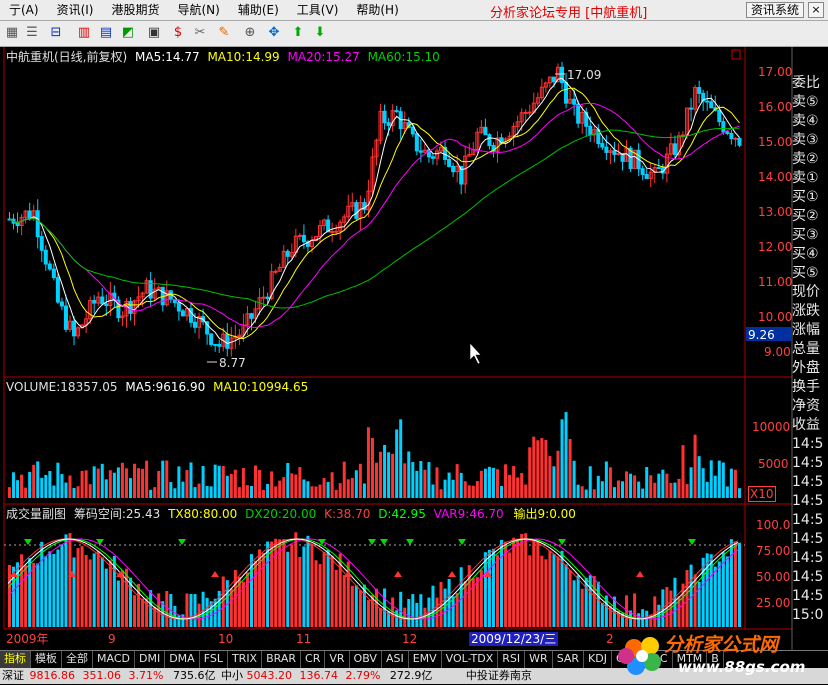  What do you see at coordinates (274, 33) in the screenshot?
I see `move-icon: ✥` at bounding box center [274, 33].